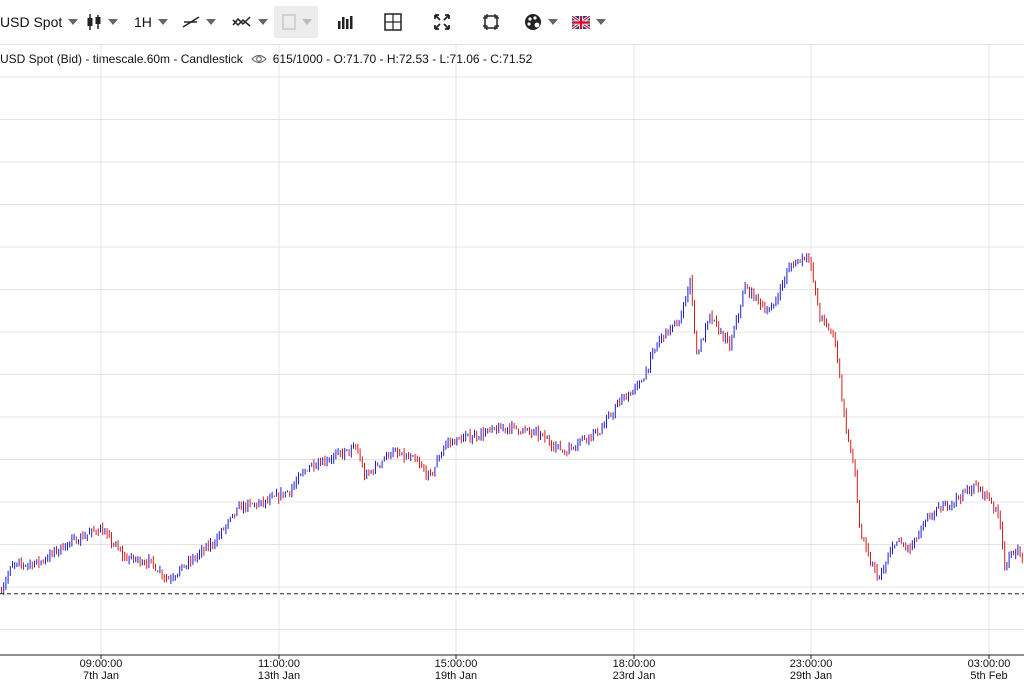 The height and width of the screenshot is (683, 1024). Describe the element at coordinates (456, 664) in the screenshot. I see `x-tick-time: 15:00:00` at that location.